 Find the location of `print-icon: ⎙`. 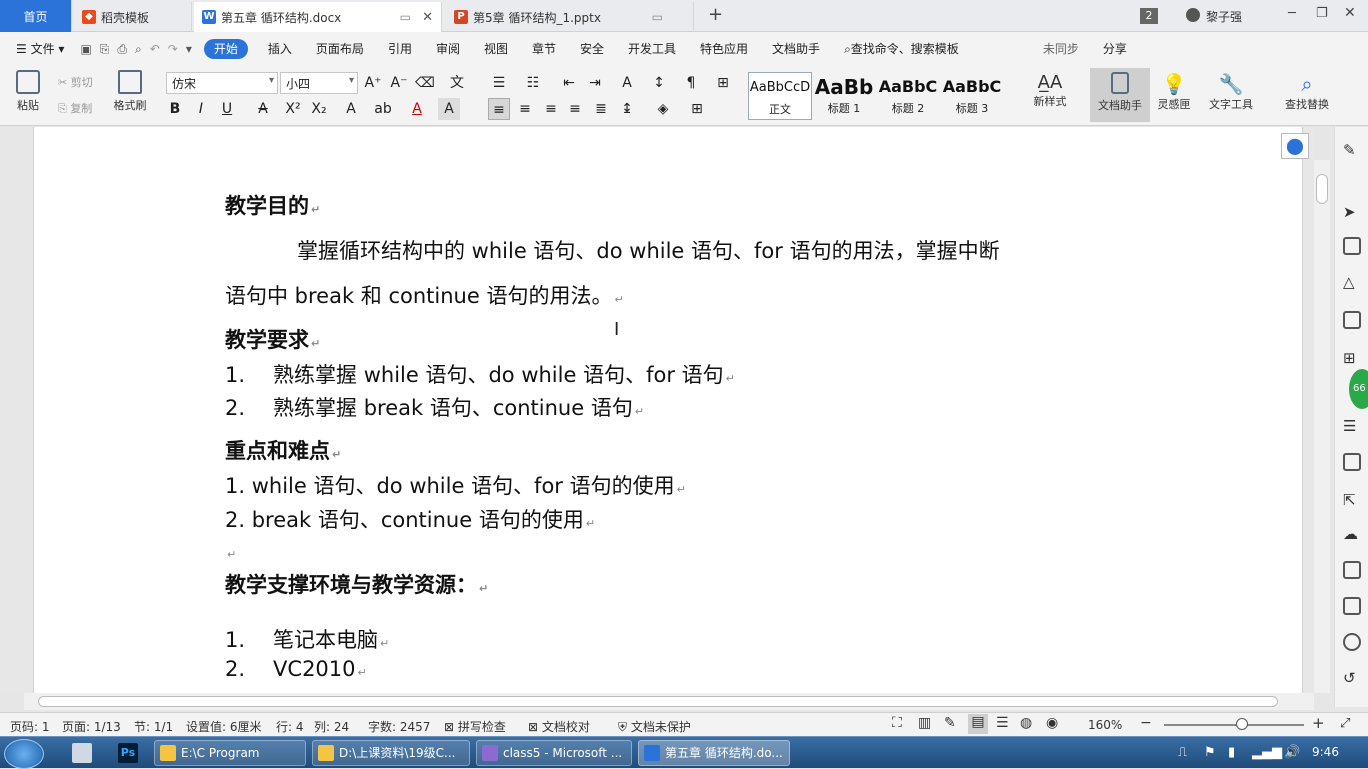

print-icon: ⎙ is located at coordinates (122, 49).